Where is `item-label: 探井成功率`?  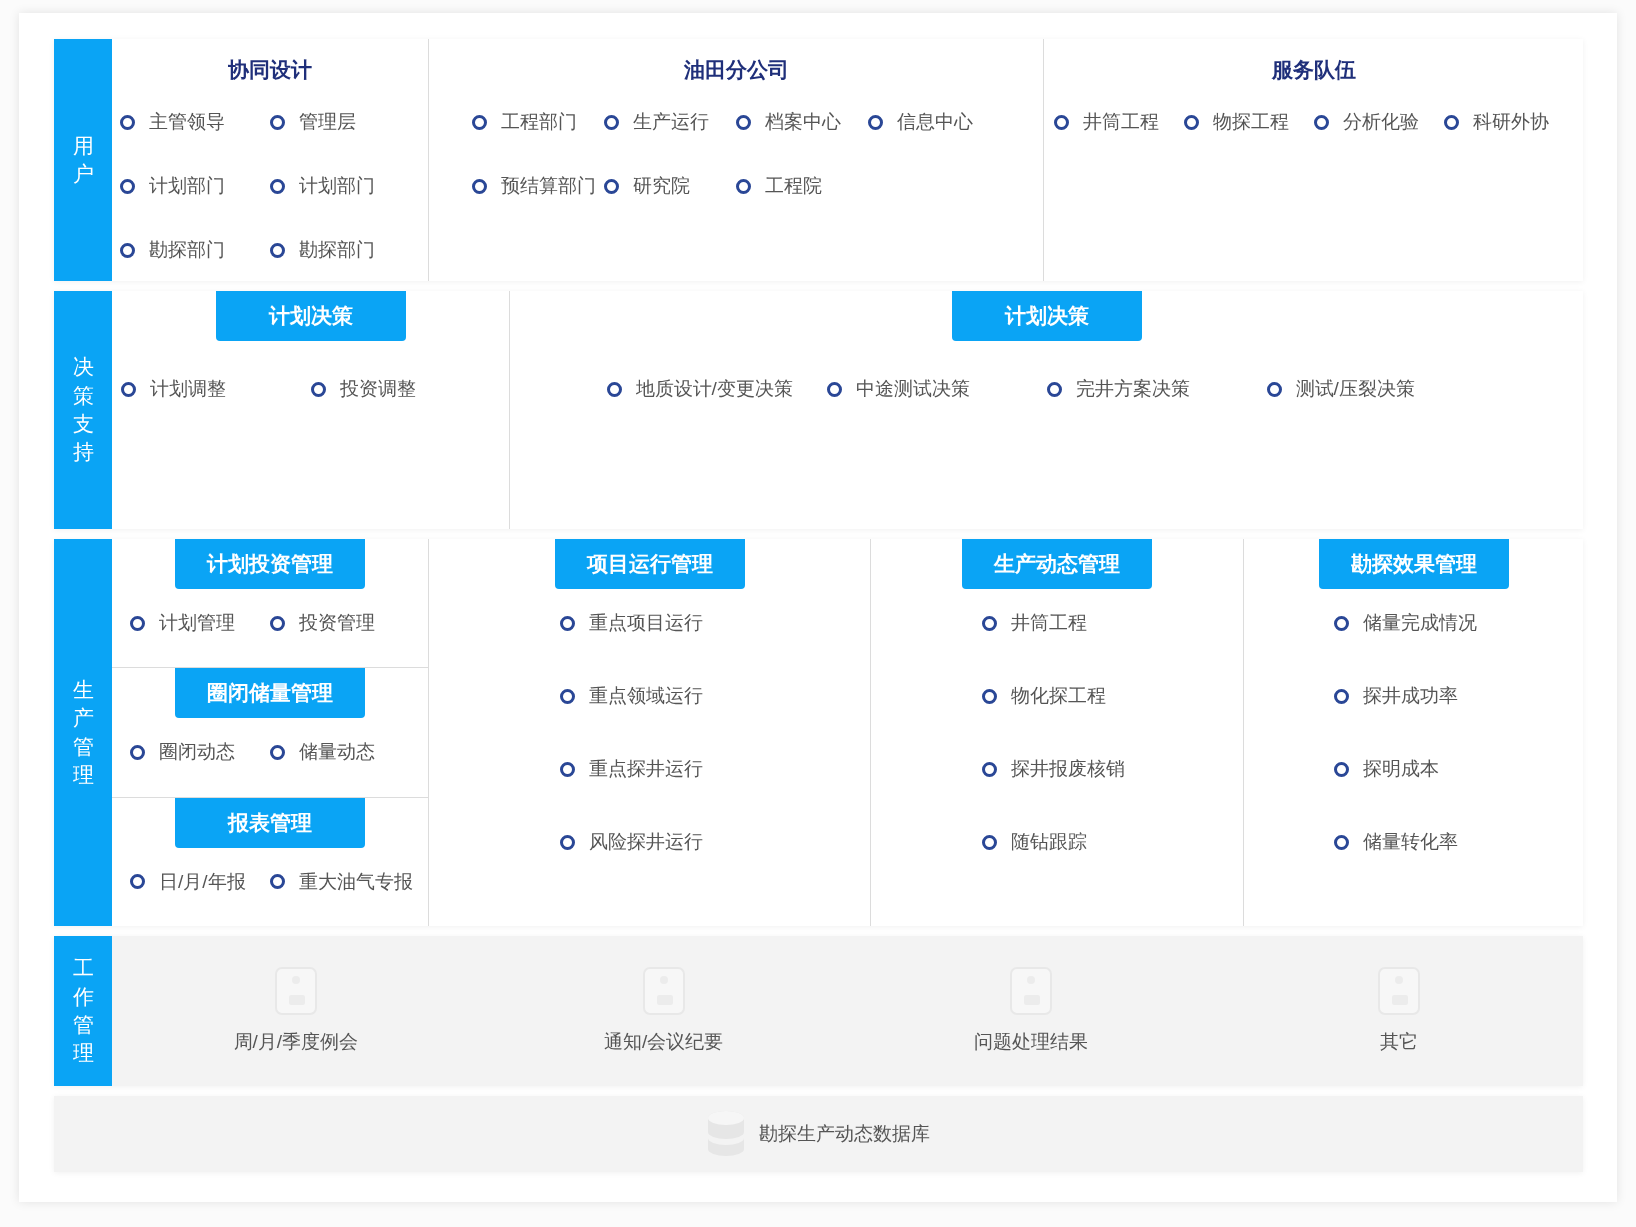
item-label: 探井成功率 is located at coordinates (1410, 696).